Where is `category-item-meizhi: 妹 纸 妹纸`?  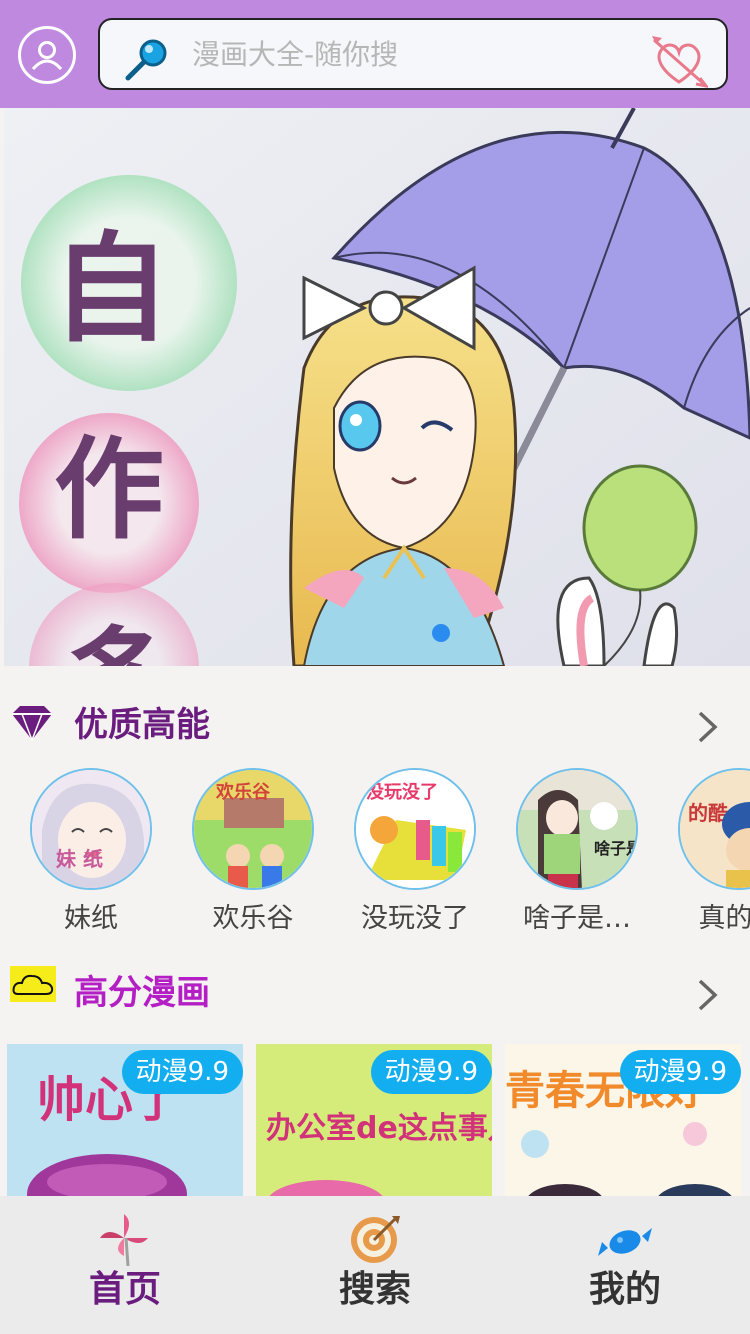 category-item-meizhi: 妹 纸 妹纸 is located at coordinates (91, 858).